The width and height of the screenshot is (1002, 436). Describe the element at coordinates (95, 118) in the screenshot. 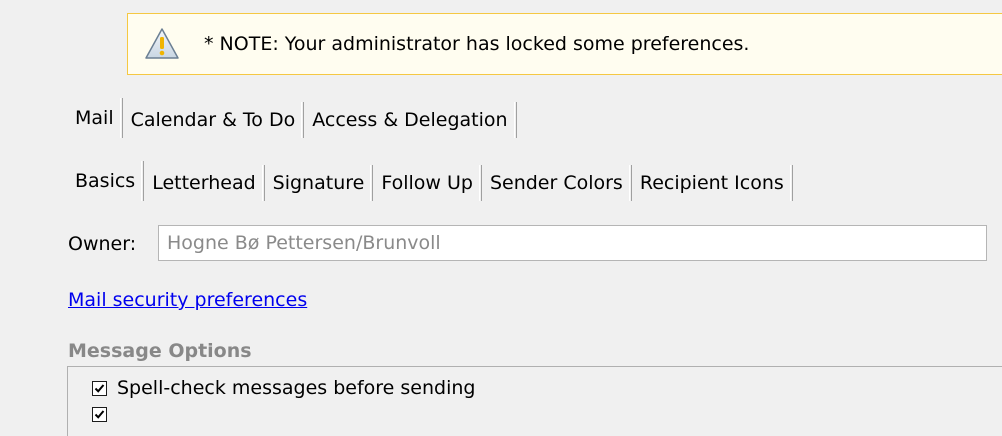

I see `tab-mail: Mail` at that location.